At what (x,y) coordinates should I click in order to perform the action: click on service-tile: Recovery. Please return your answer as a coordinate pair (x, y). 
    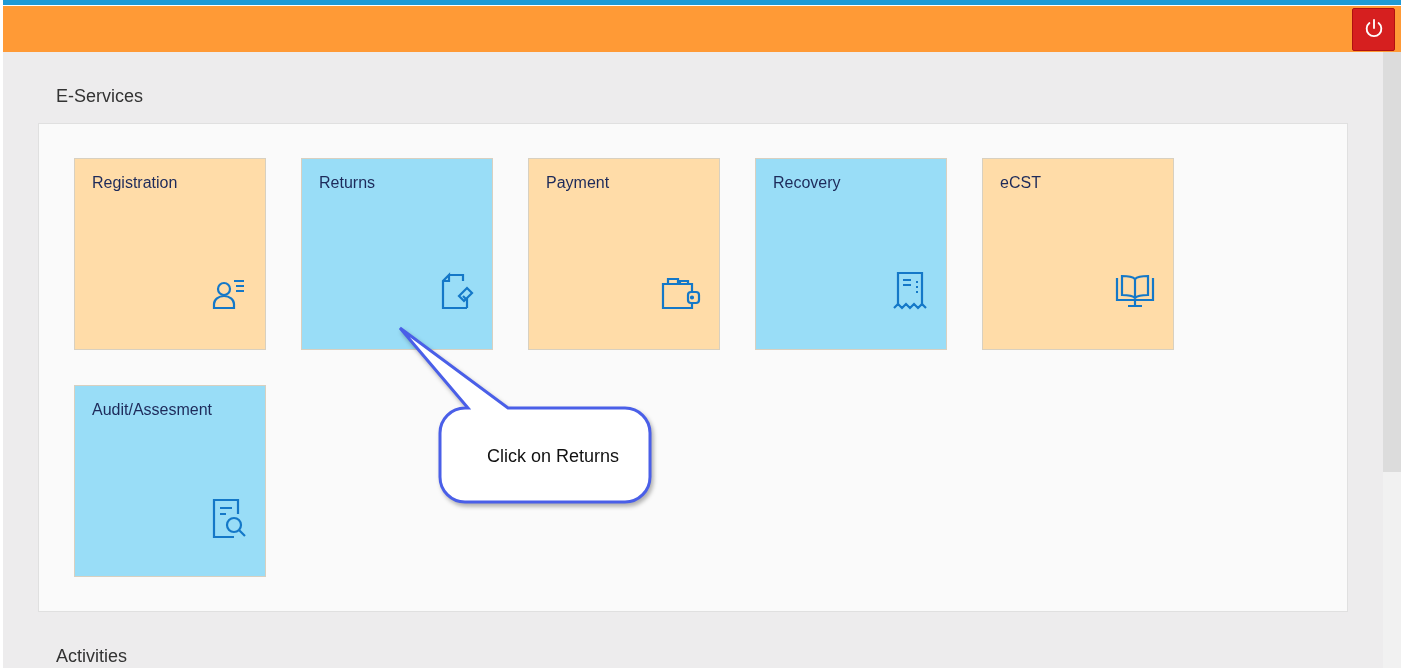
    Looking at the image, I should click on (851, 254).